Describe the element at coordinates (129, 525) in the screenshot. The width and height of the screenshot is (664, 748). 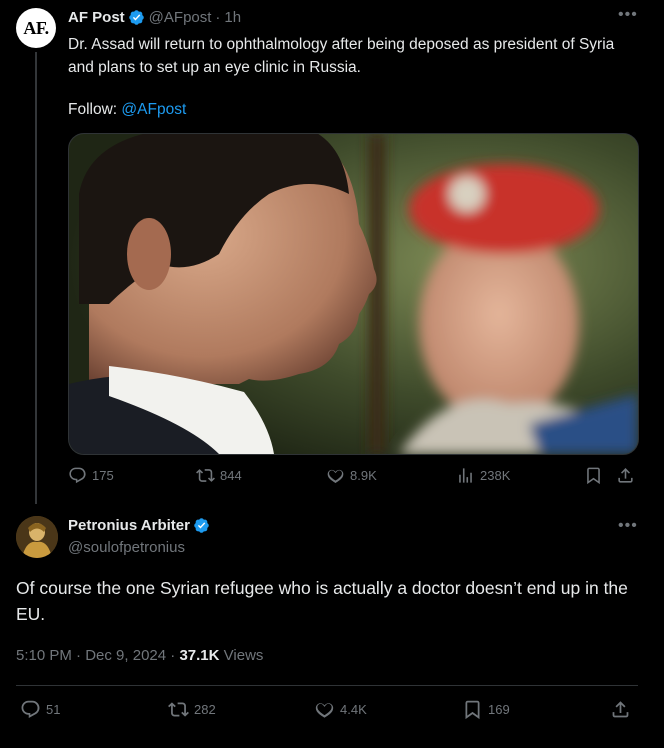
I see `author-name: Petronius Arbiter` at that location.